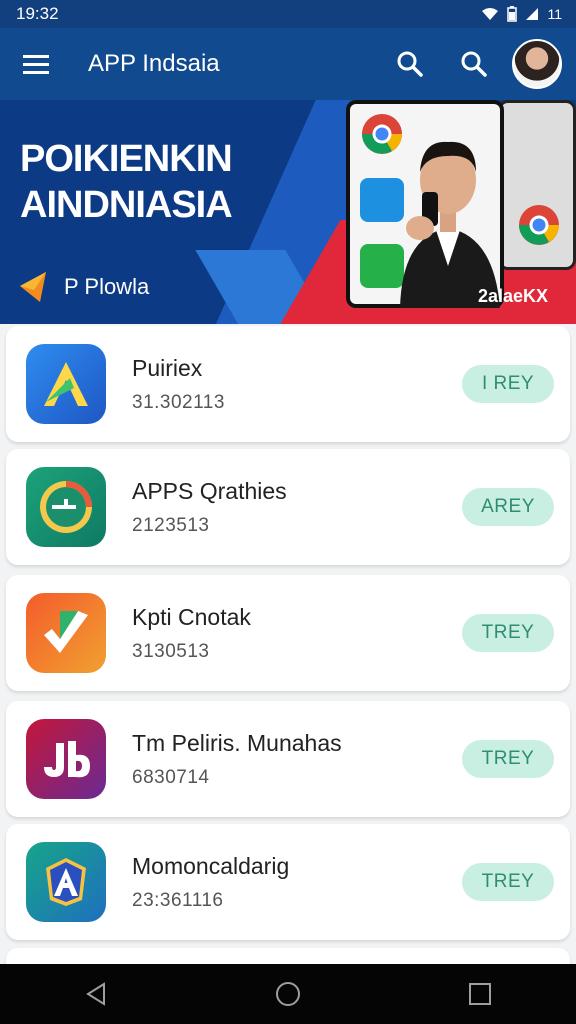  I want to click on status-bar: 19:32 11, so click(288, 14).